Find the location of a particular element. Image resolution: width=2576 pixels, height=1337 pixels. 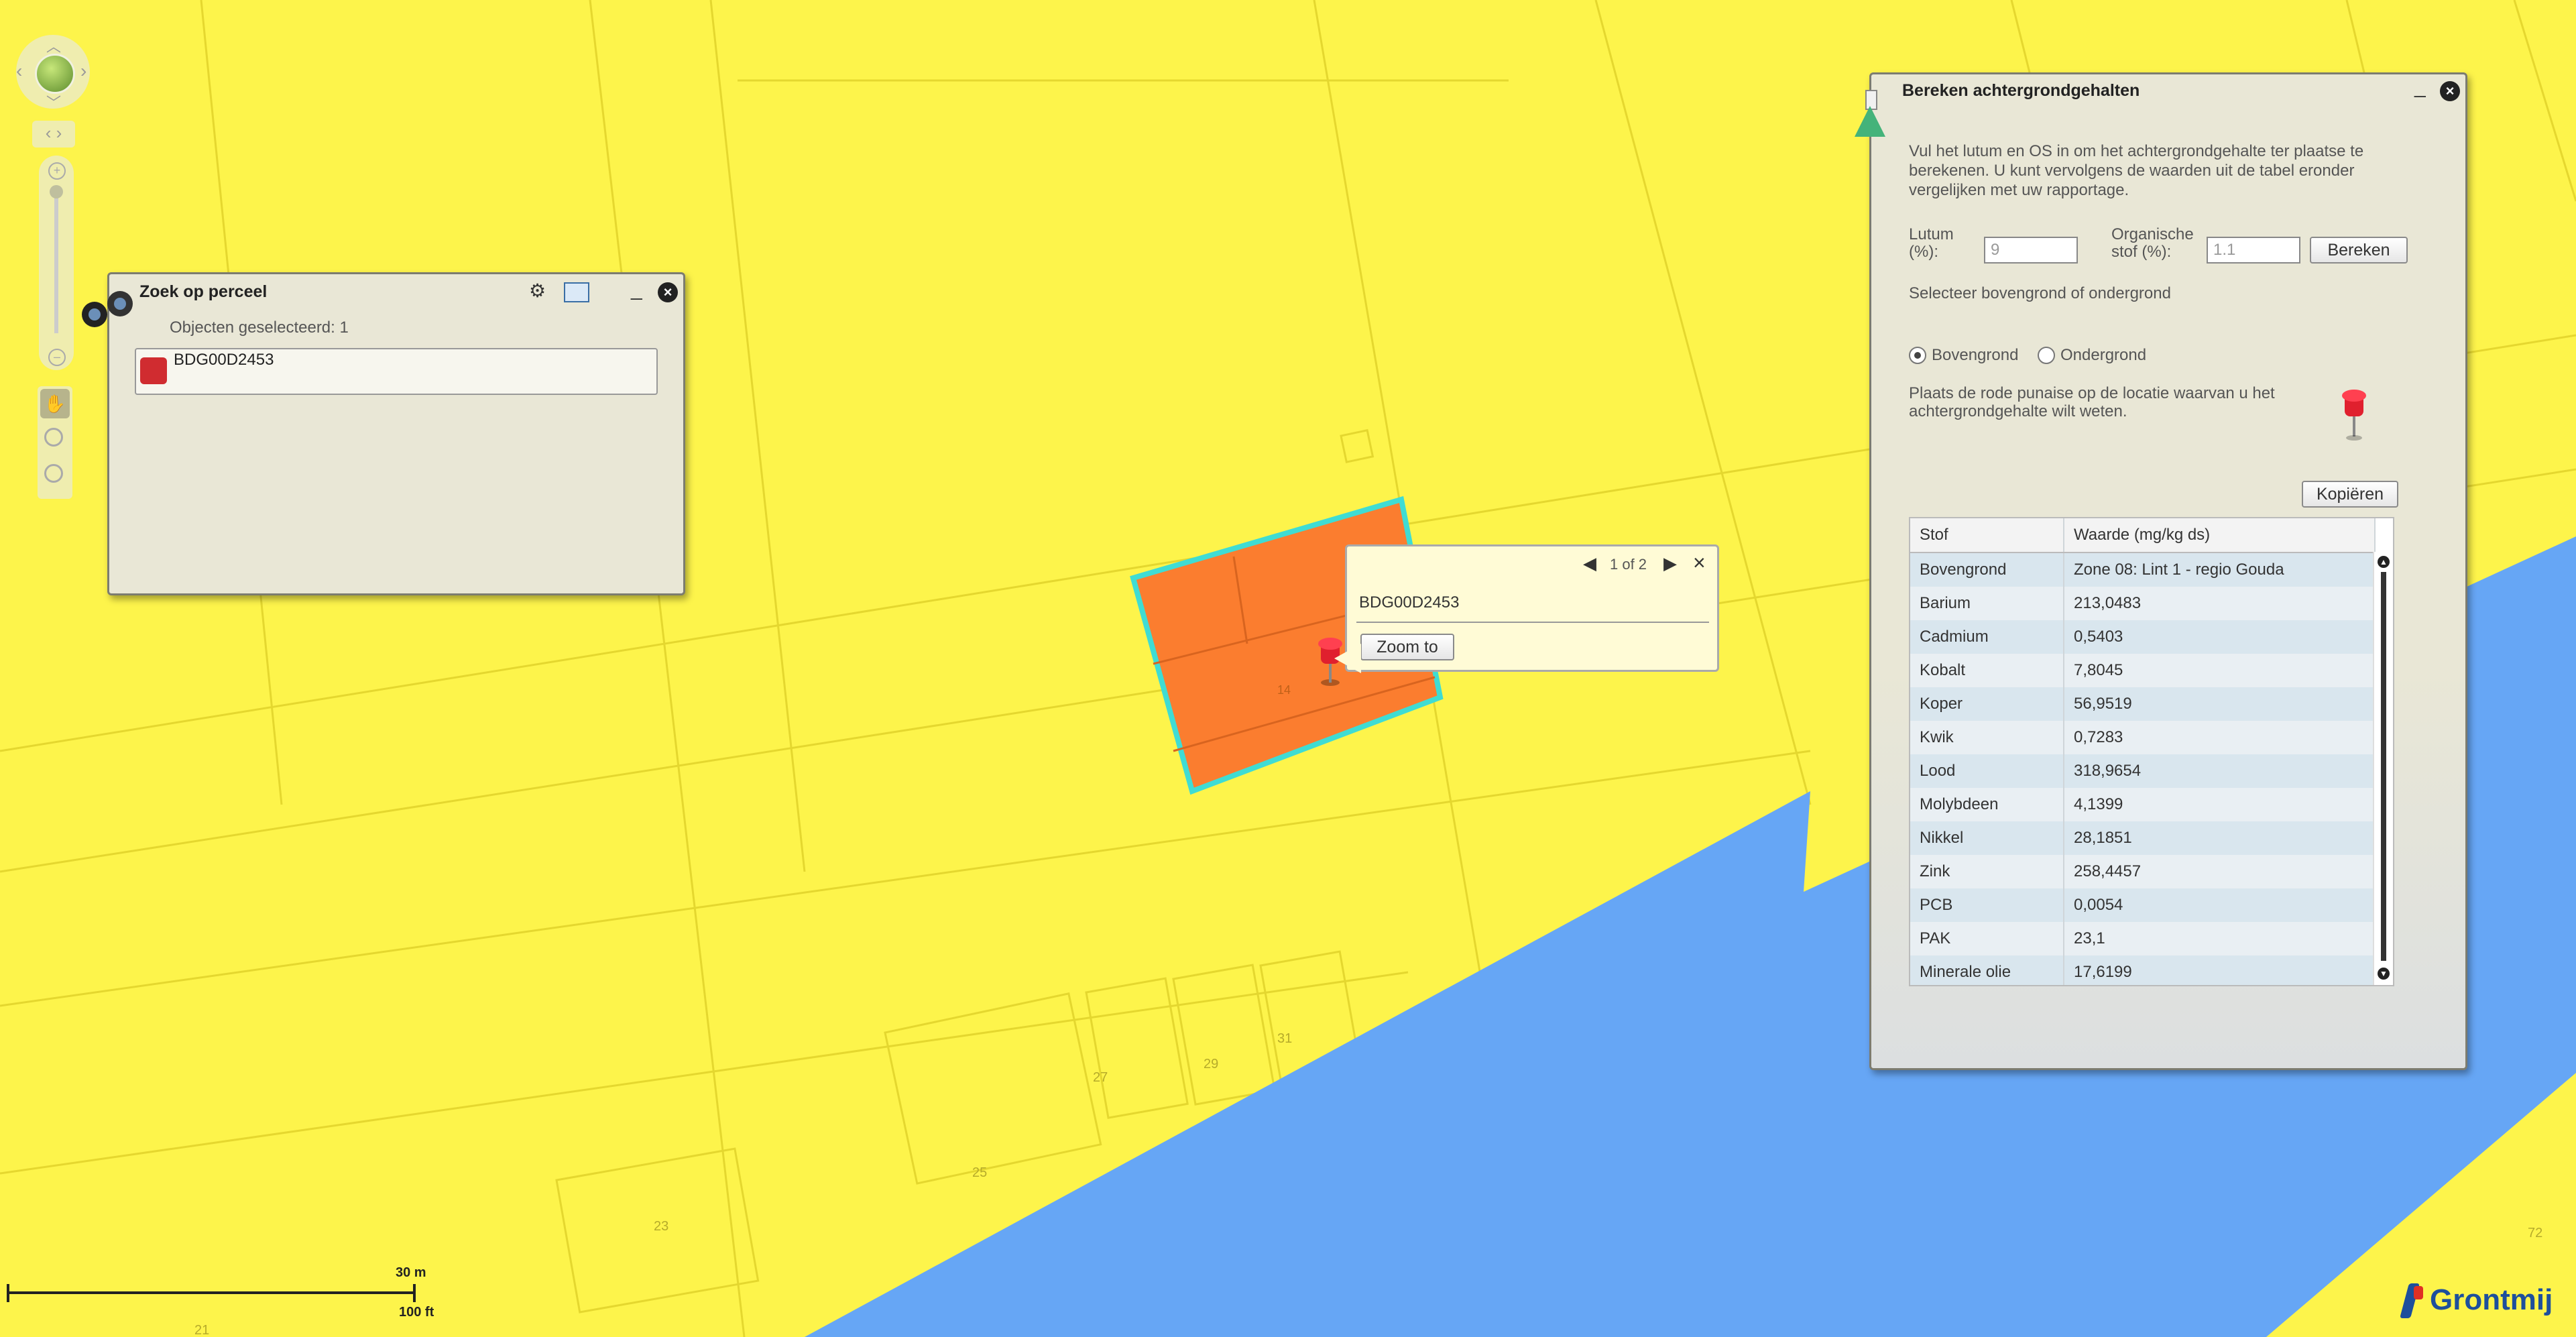

history-control: ‹ › is located at coordinates (53, 134).